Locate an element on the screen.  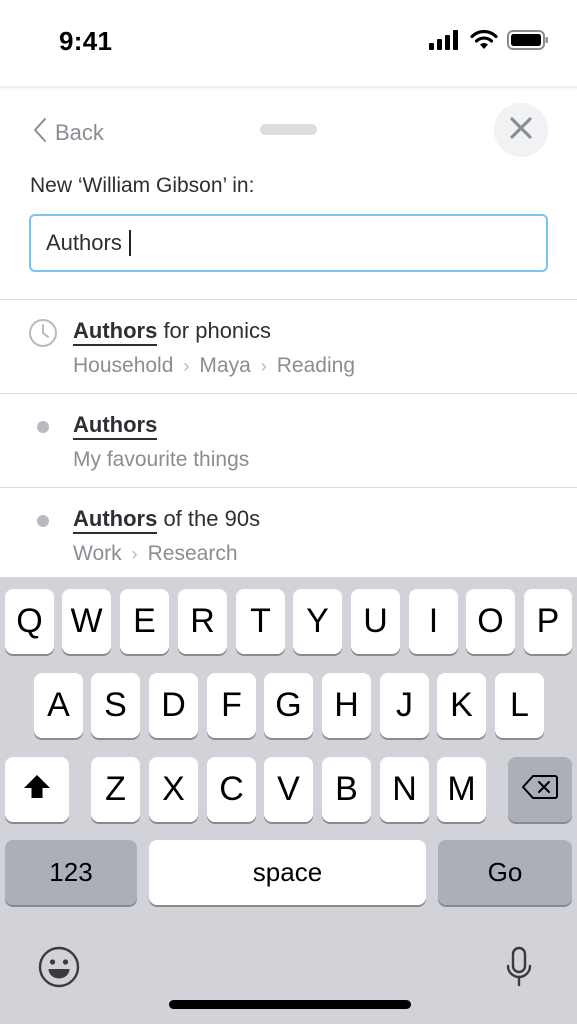
emoji-icon is located at coordinates (59, 967).